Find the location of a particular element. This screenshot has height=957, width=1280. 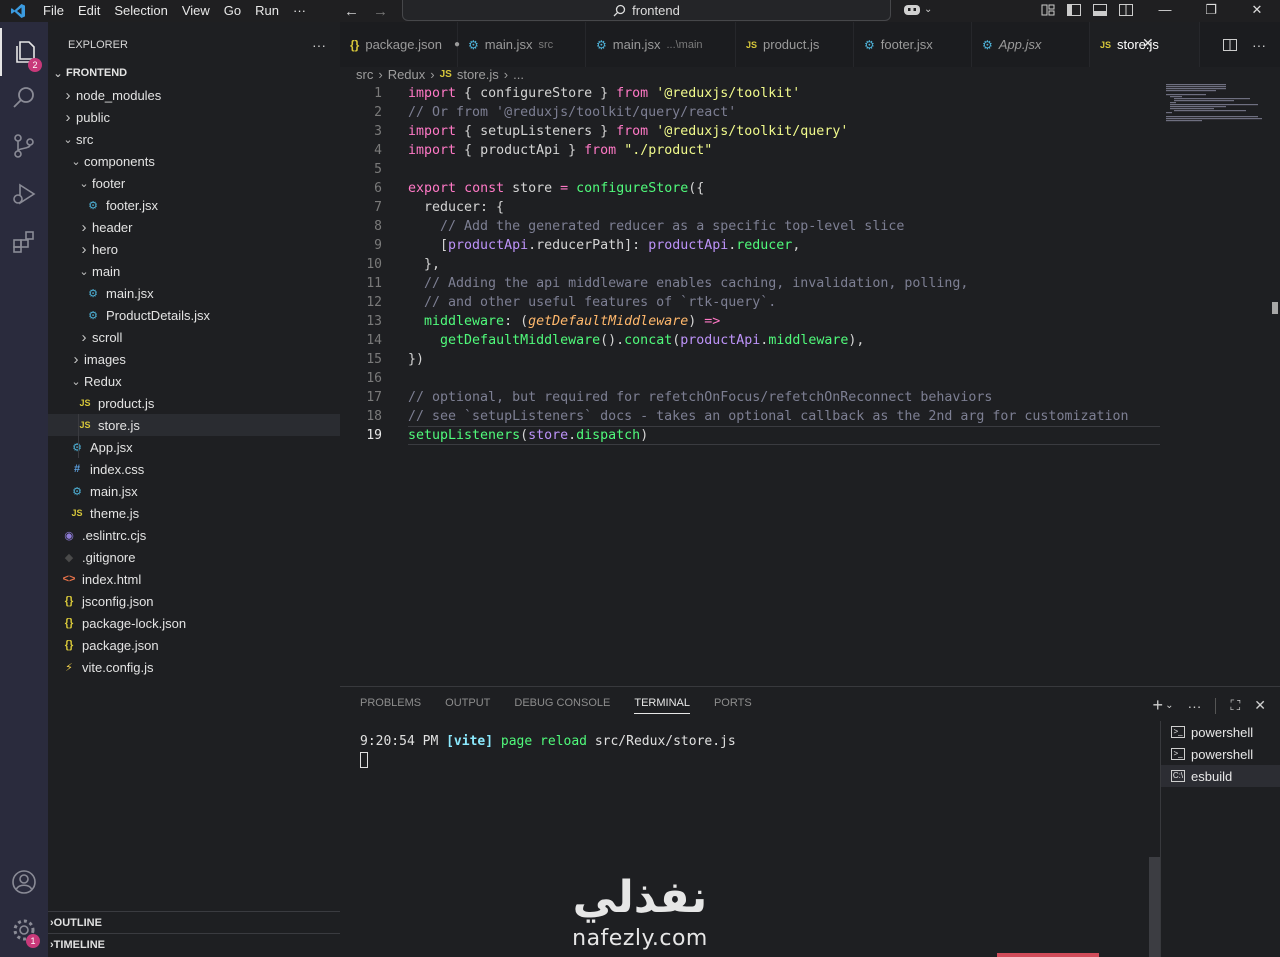

run-debug-activity is located at coordinates (24, 194).